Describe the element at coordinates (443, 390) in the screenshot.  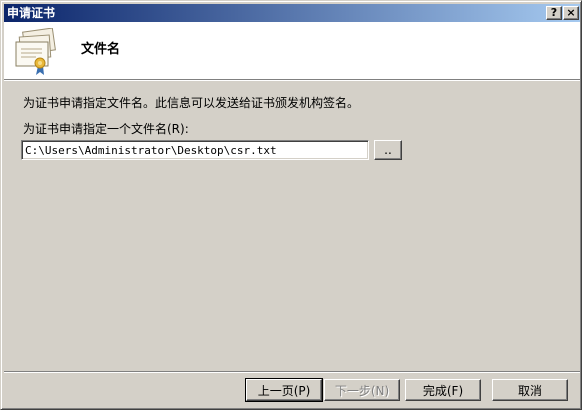
I see `finish-button: 完成(F)` at that location.